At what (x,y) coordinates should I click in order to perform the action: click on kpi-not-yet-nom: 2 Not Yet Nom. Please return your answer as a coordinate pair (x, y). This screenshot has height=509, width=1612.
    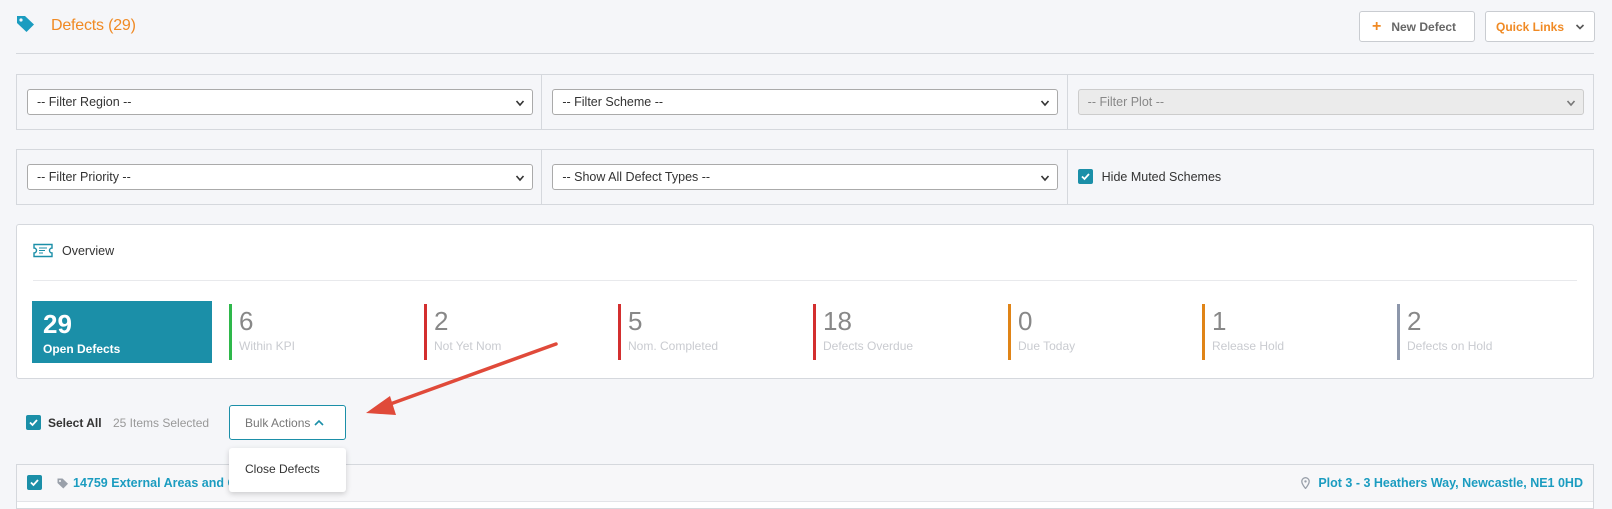
    Looking at the image, I should click on (514, 332).